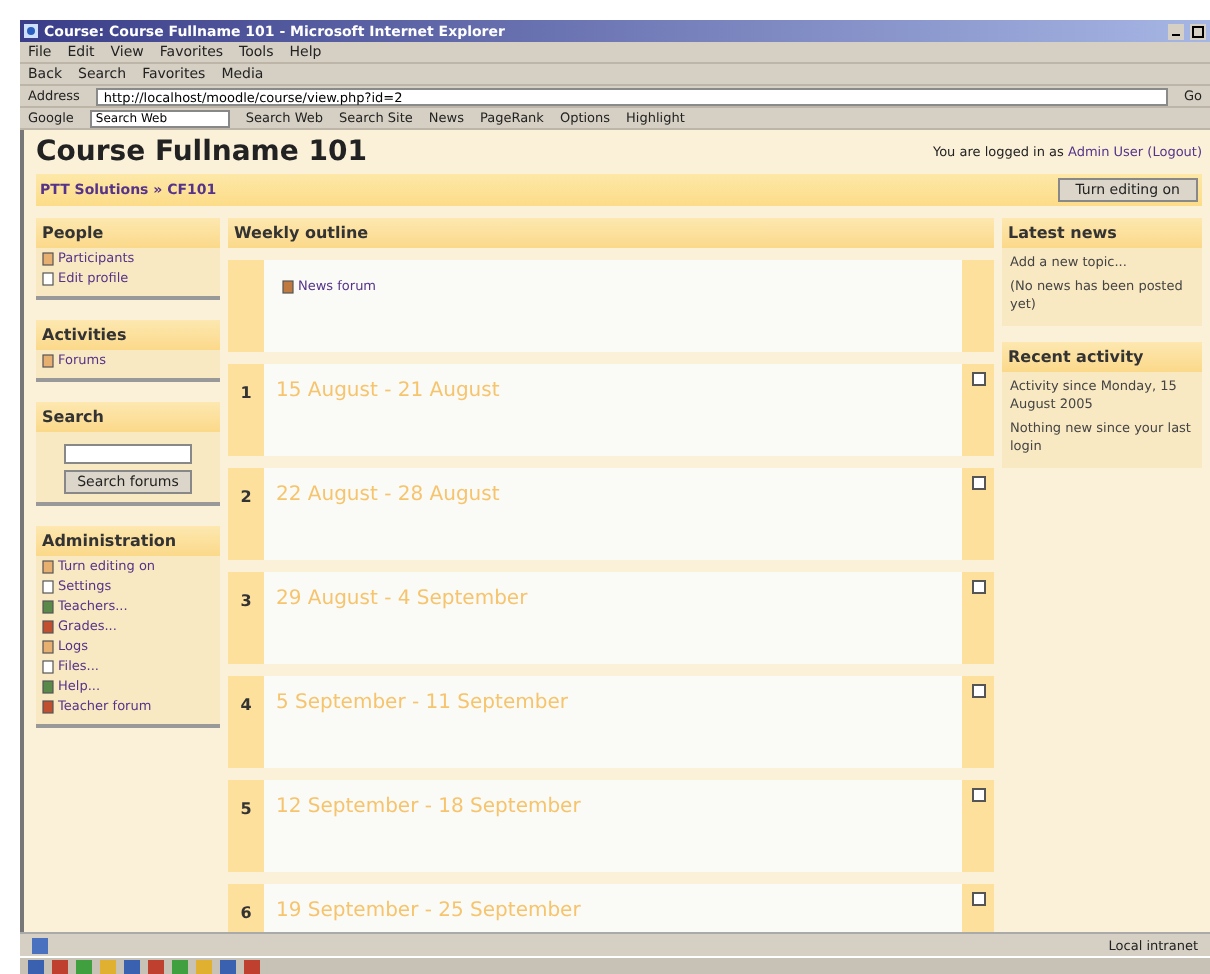  Describe the element at coordinates (246, 826) in the screenshot. I see `week-number: 5` at that location.